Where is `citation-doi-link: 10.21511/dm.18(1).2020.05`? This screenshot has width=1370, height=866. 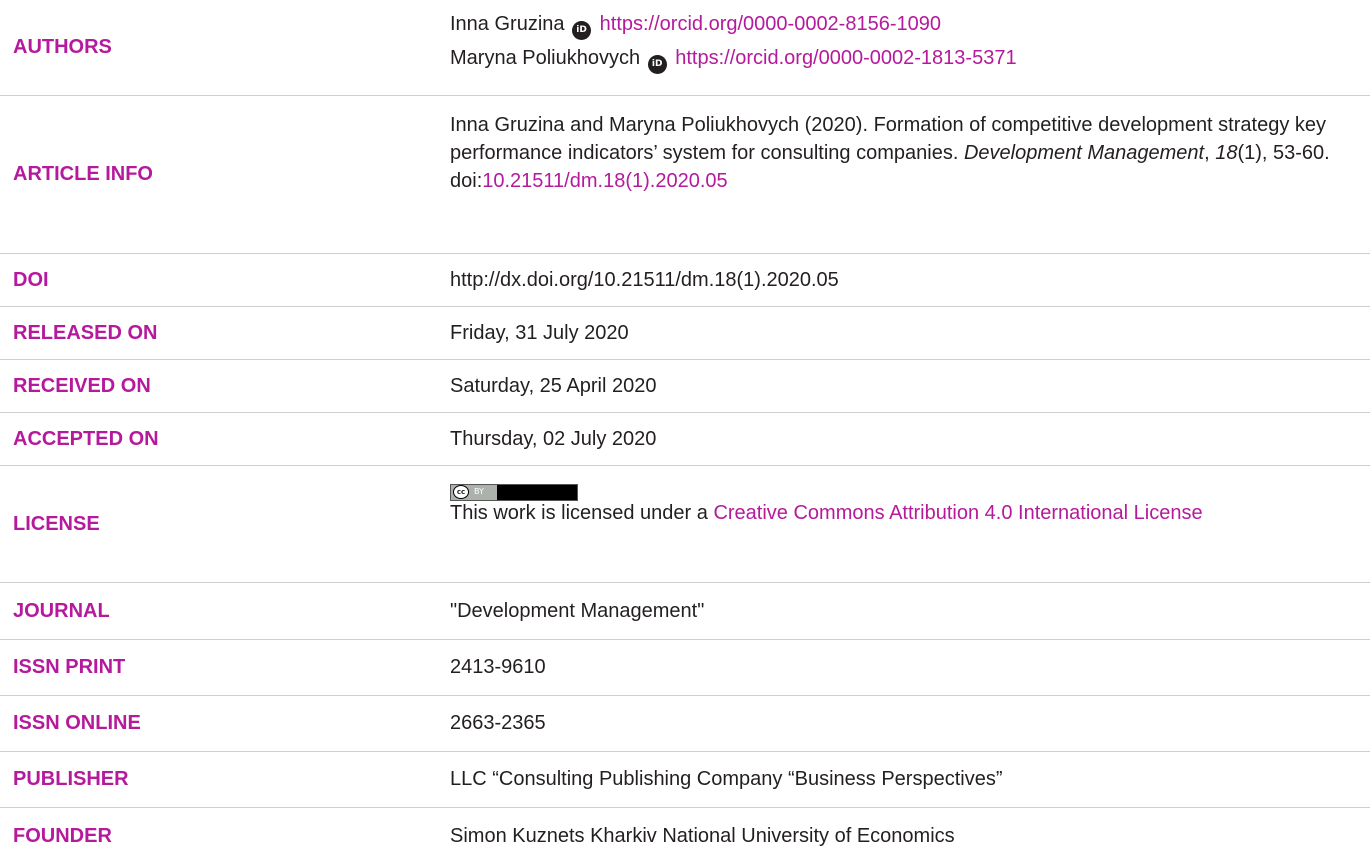 citation-doi-link: 10.21511/dm.18(1).2020.05 is located at coordinates (604, 181).